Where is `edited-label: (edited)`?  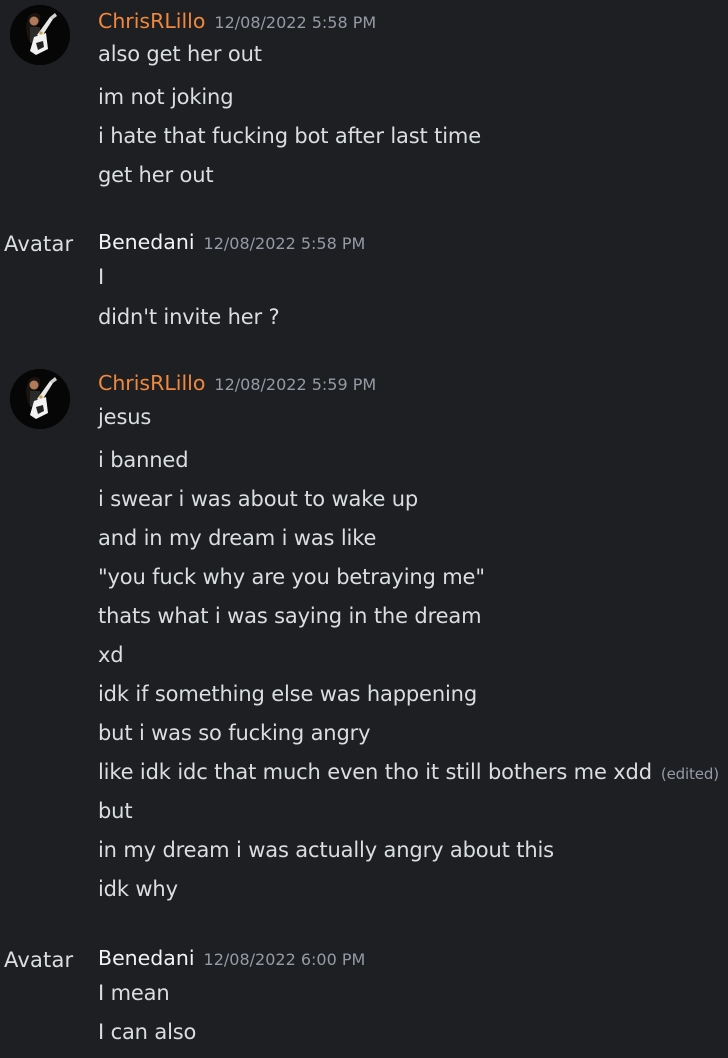 edited-label: (edited) is located at coordinates (689, 774).